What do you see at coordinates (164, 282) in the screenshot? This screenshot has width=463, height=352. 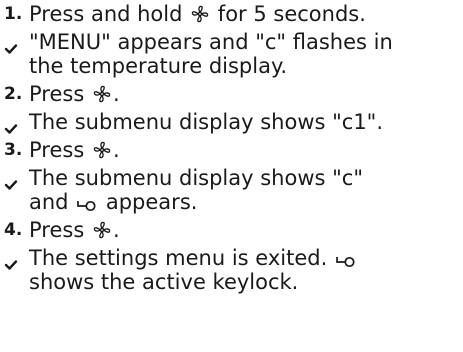 I see `result-text-line: shows the active keylock.` at bounding box center [164, 282].